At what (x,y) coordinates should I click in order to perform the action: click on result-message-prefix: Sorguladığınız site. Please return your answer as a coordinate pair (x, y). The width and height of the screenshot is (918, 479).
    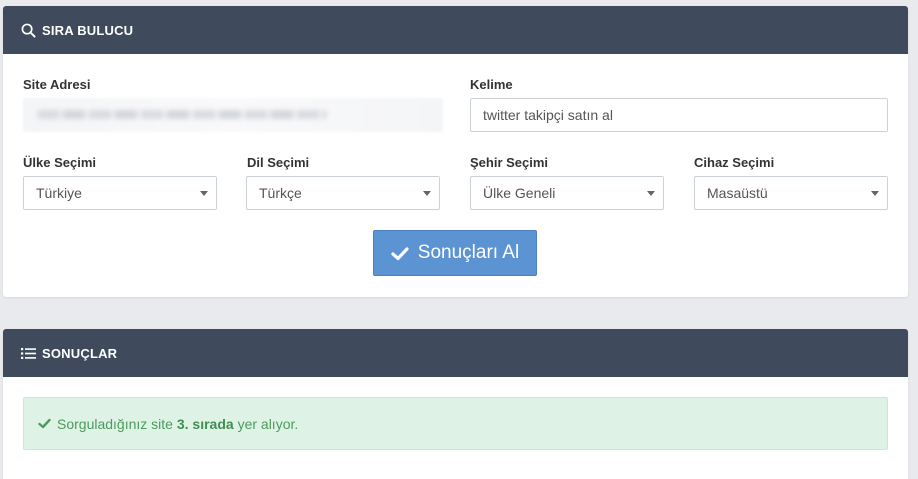
    Looking at the image, I should click on (117, 423).